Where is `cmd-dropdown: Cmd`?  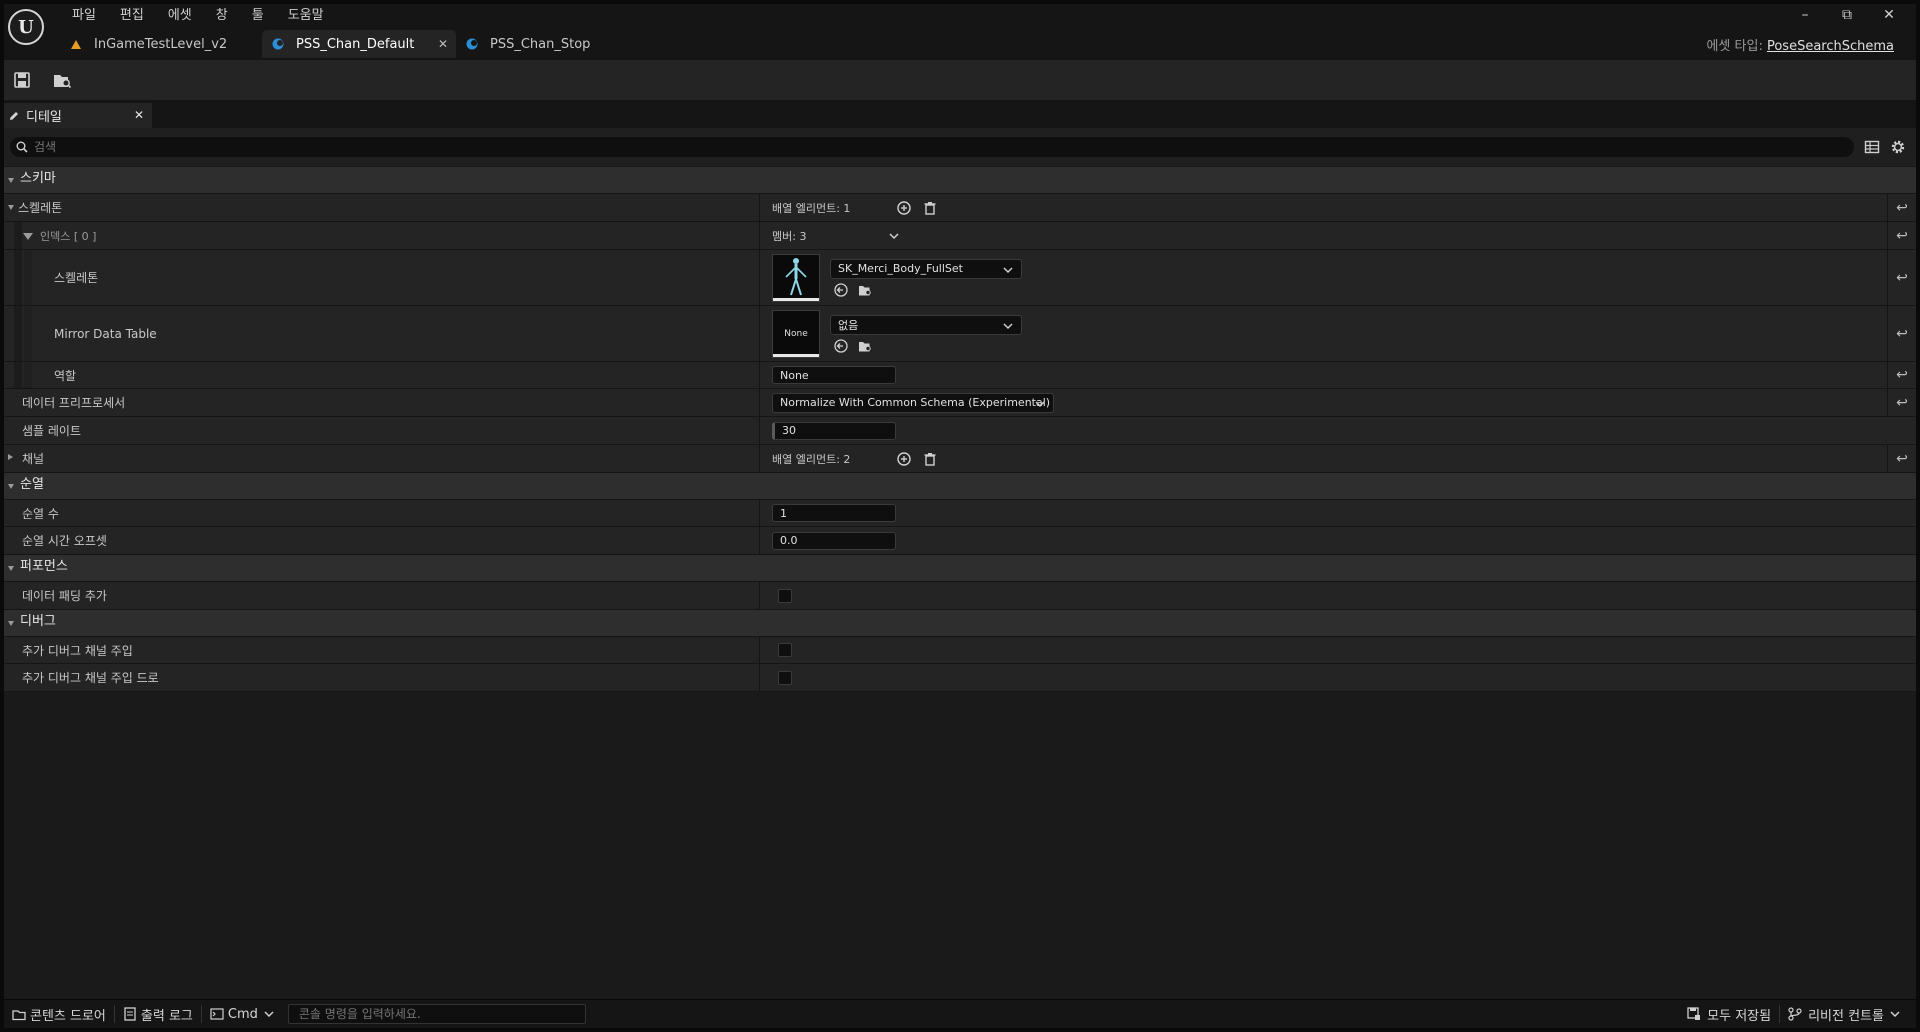 cmd-dropdown: Cmd is located at coordinates (242, 1014).